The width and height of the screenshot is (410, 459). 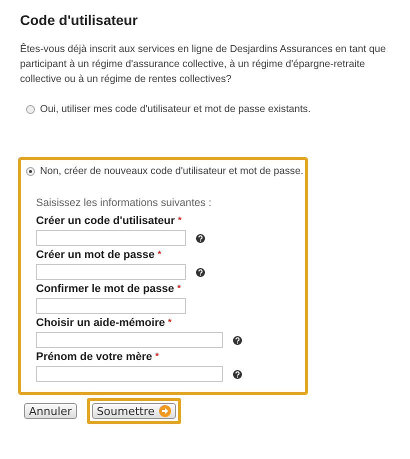 What do you see at coordinates (164, 411) in the screenshot?
I see `arrow-icon` at bounding box center [164, 411].